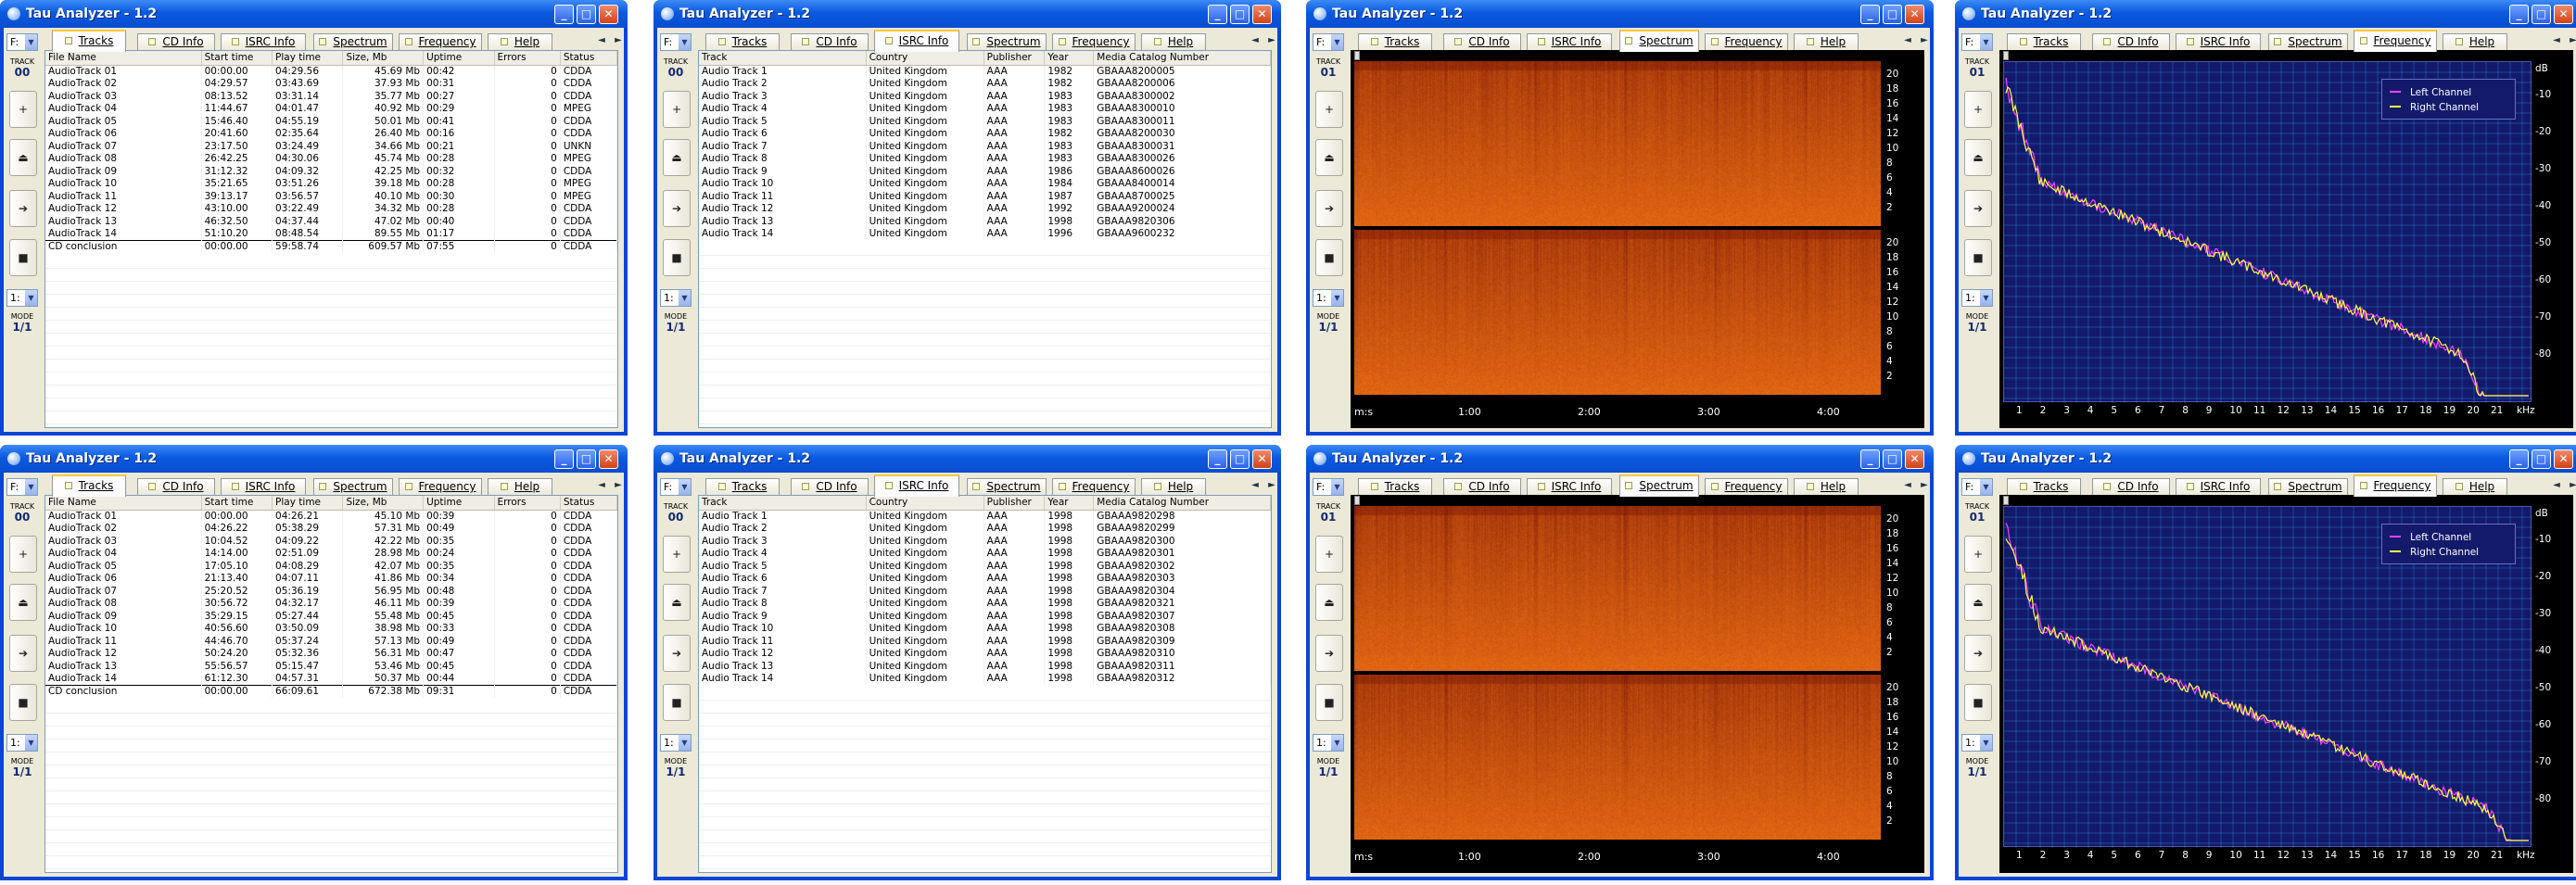 This screenshot has width=2576, height=885. Describe the element at coordinates (123, 503) in the screenshot. I see `column-header: File Name` at that location.